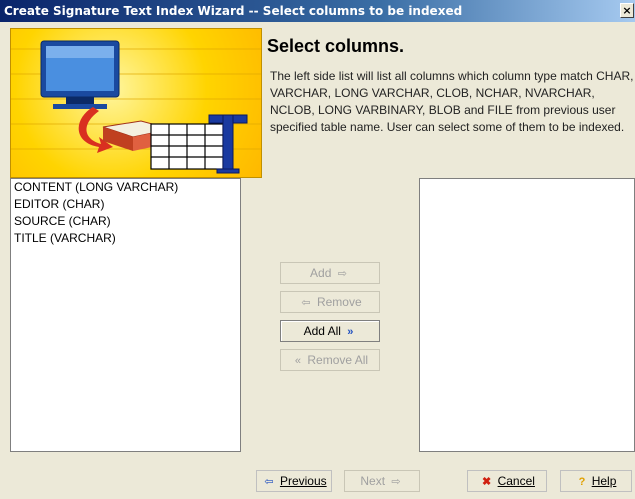  What do you see at coordinates (125, 204) in the screenshot?
I see `list-item: EDITOR (CHAR)` at bounding box center [125, 204].